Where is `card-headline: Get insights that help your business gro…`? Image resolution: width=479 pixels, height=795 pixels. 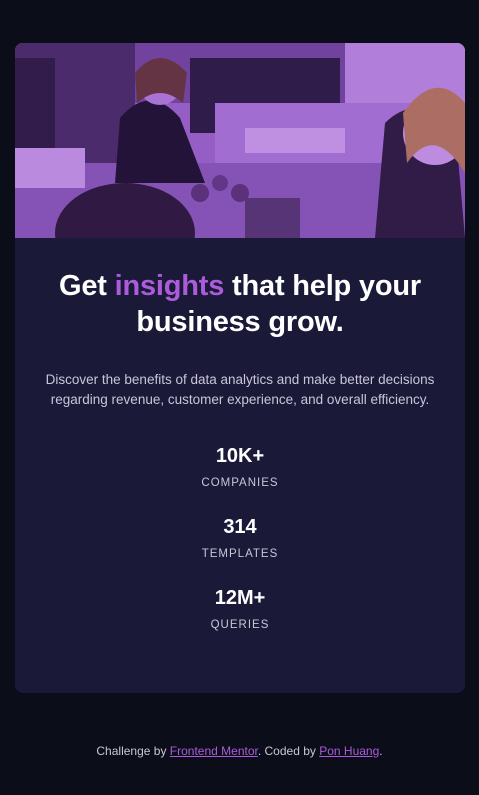 card-headline: Get insights that help your business gro… is located at coordinates (240, 304).